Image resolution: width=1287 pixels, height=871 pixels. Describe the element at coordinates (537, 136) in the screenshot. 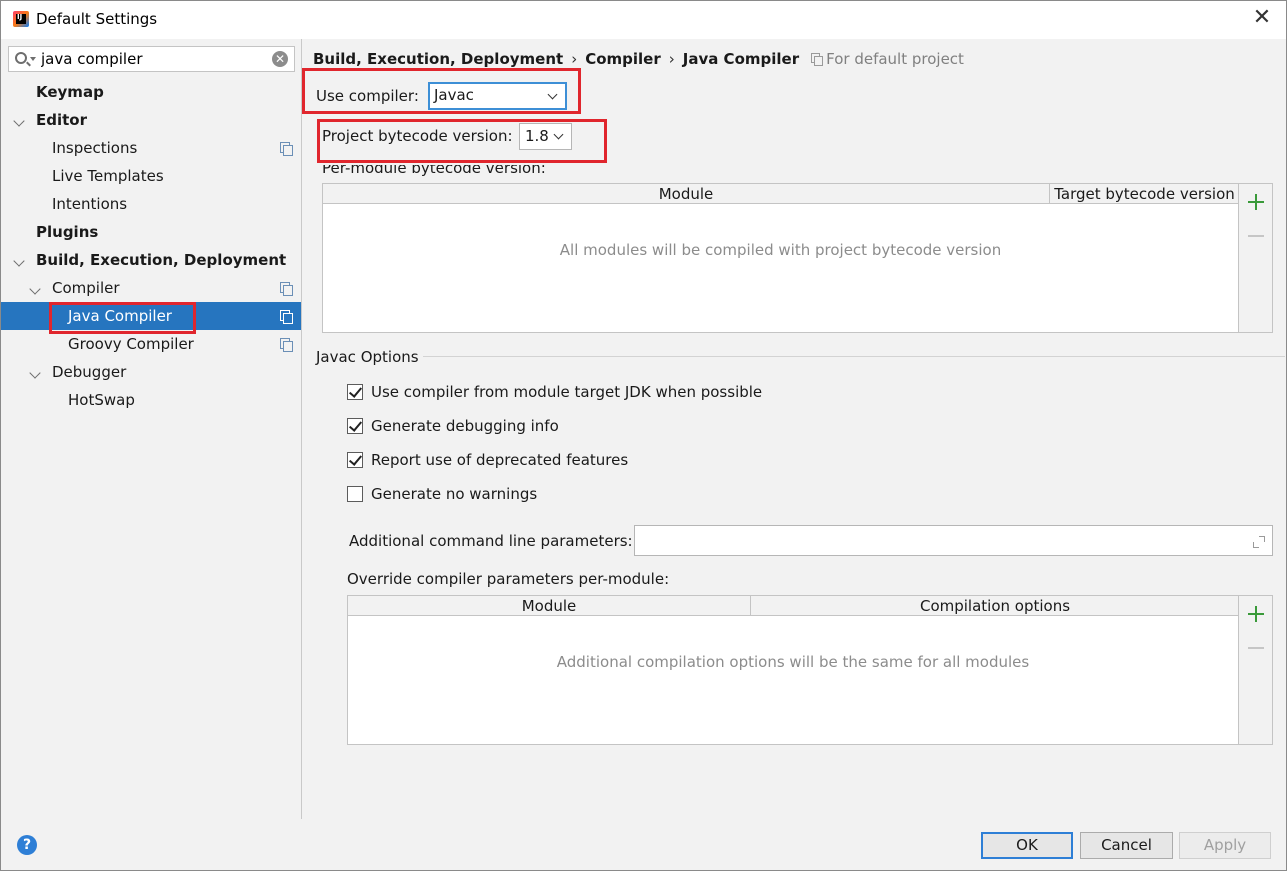

I see `bytecode-version-value: 1.8` at that location.